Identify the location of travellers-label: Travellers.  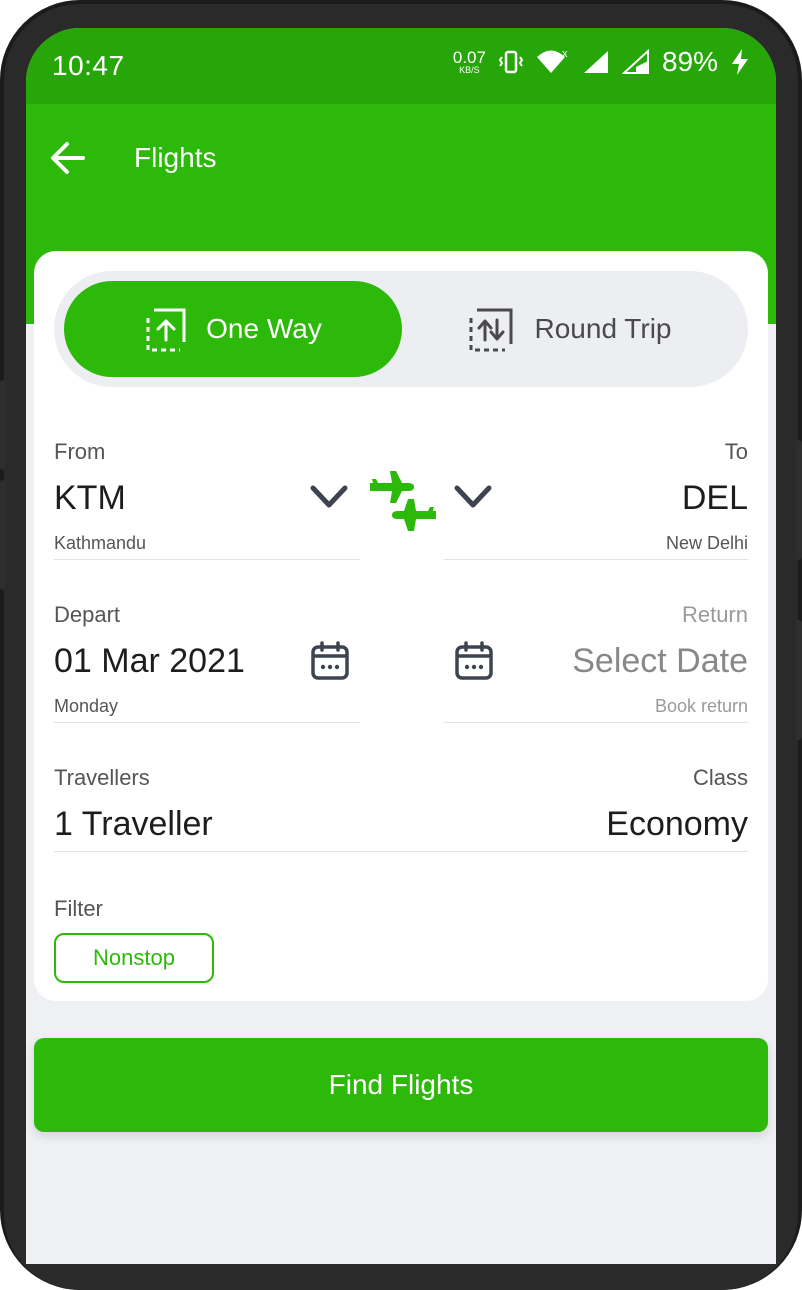
(102, 777).